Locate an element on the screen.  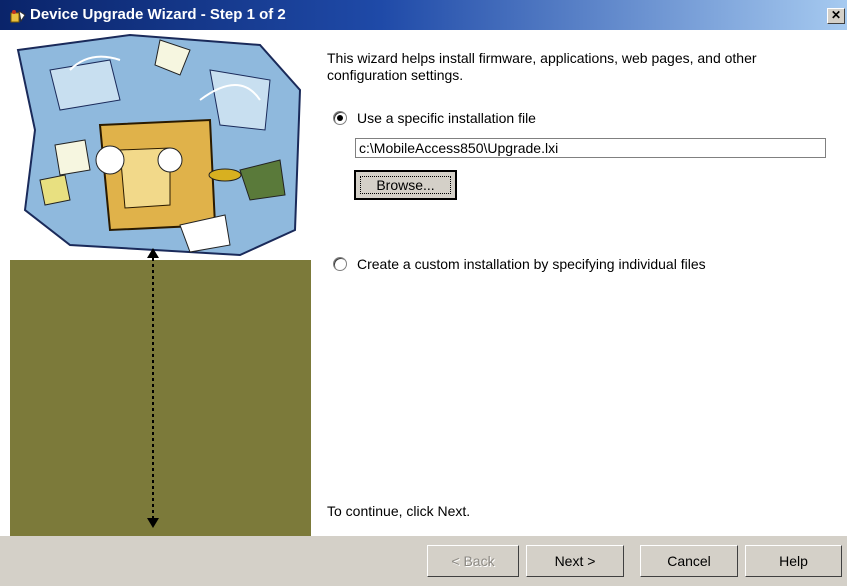
radio-option-specific-file: Use a specific installation file is located at coordinates (434, 118).